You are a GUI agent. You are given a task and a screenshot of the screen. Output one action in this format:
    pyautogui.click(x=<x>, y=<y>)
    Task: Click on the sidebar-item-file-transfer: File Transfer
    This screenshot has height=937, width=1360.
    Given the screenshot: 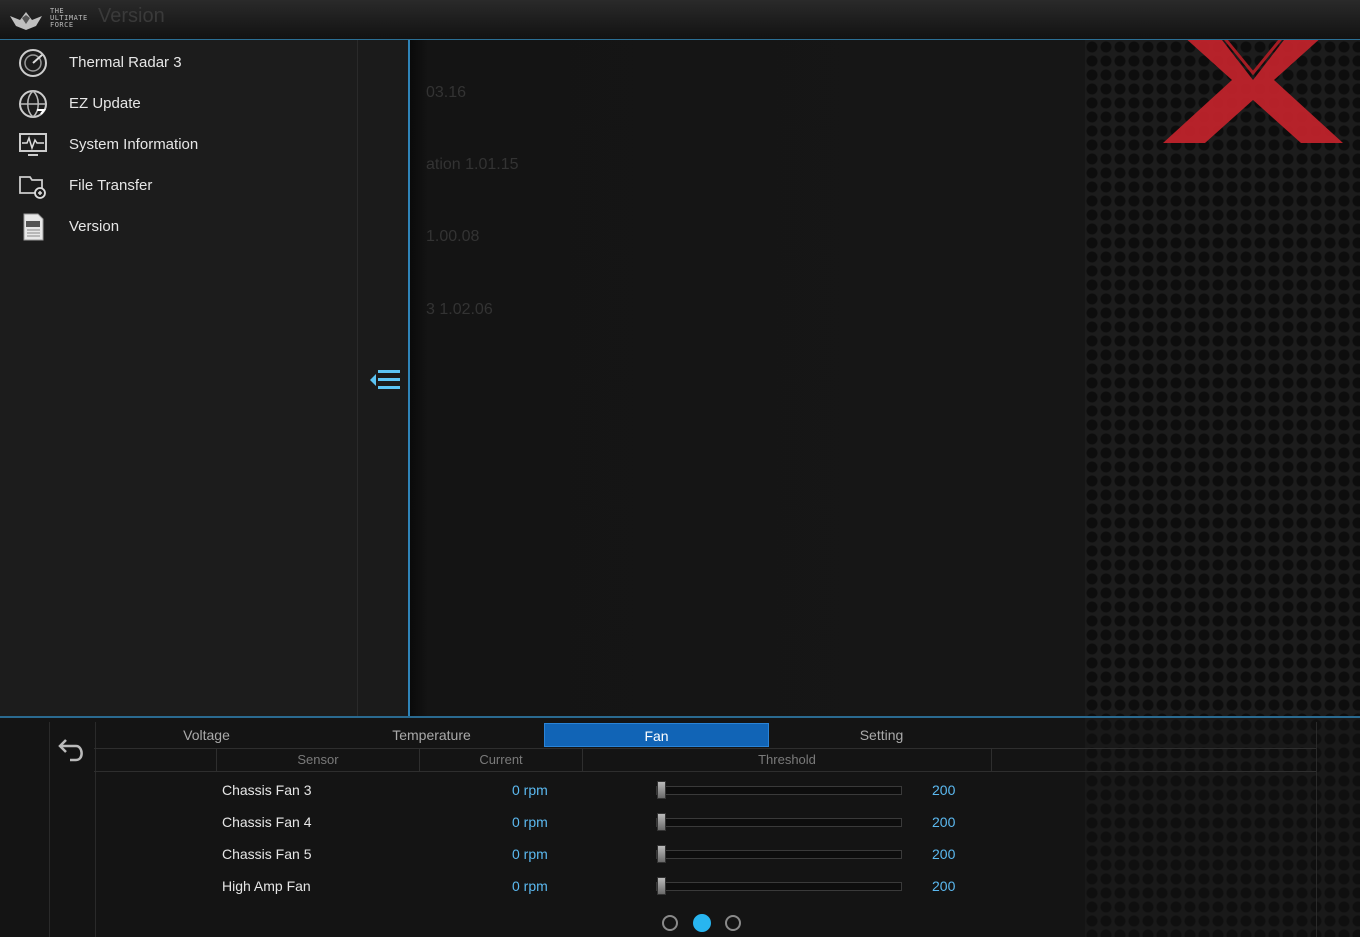 What is the action you would take?
    pyautogui.click(x=178, y=185)
    